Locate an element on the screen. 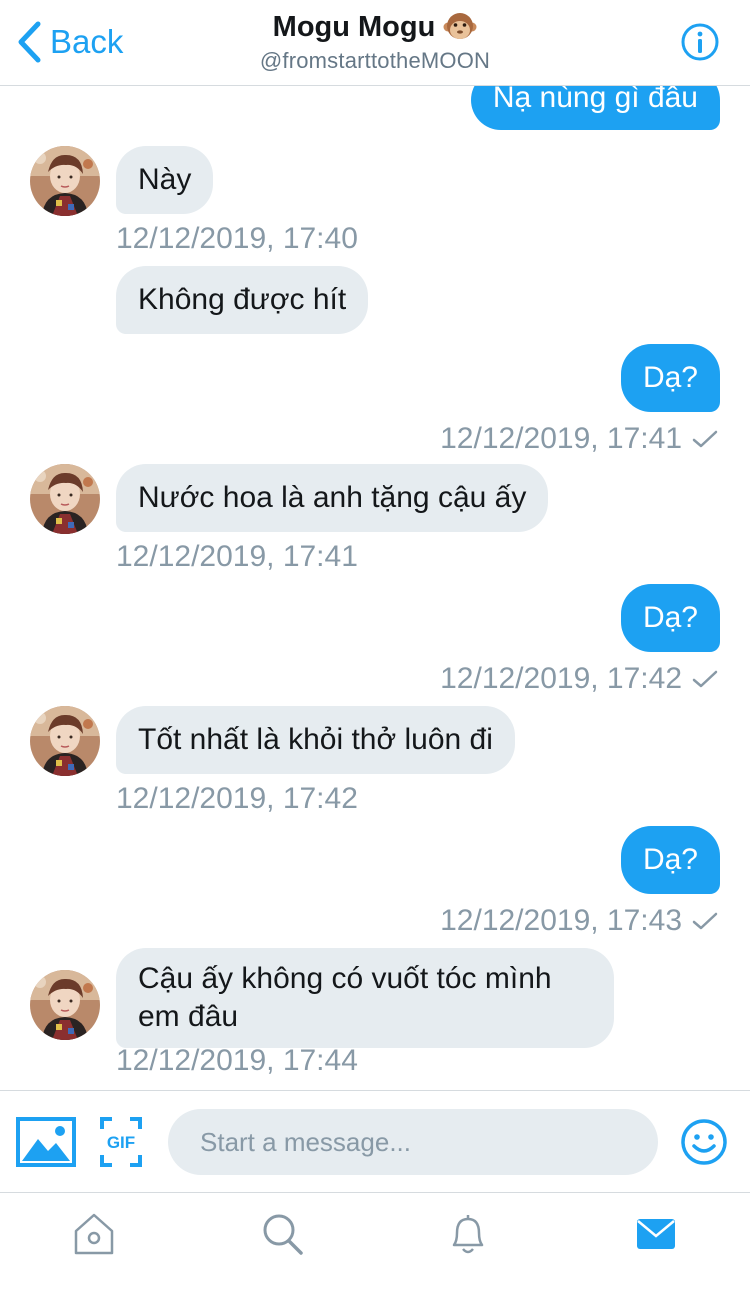  monkey-face-icon is located at coordinates (460, 26).